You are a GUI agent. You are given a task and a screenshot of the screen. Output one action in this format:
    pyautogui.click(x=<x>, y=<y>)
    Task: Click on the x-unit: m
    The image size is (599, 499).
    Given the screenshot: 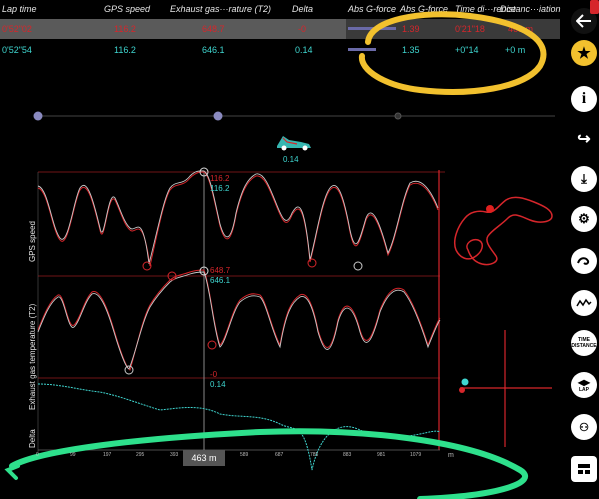 What is the action you would take?
    pyautogui.click(x=451, y=455)
    